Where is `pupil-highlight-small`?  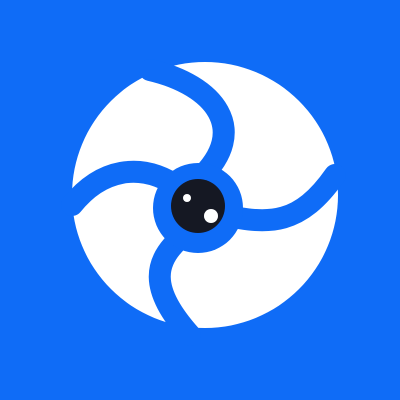
pupil-highlight-small is located at coordinates (187, 198).